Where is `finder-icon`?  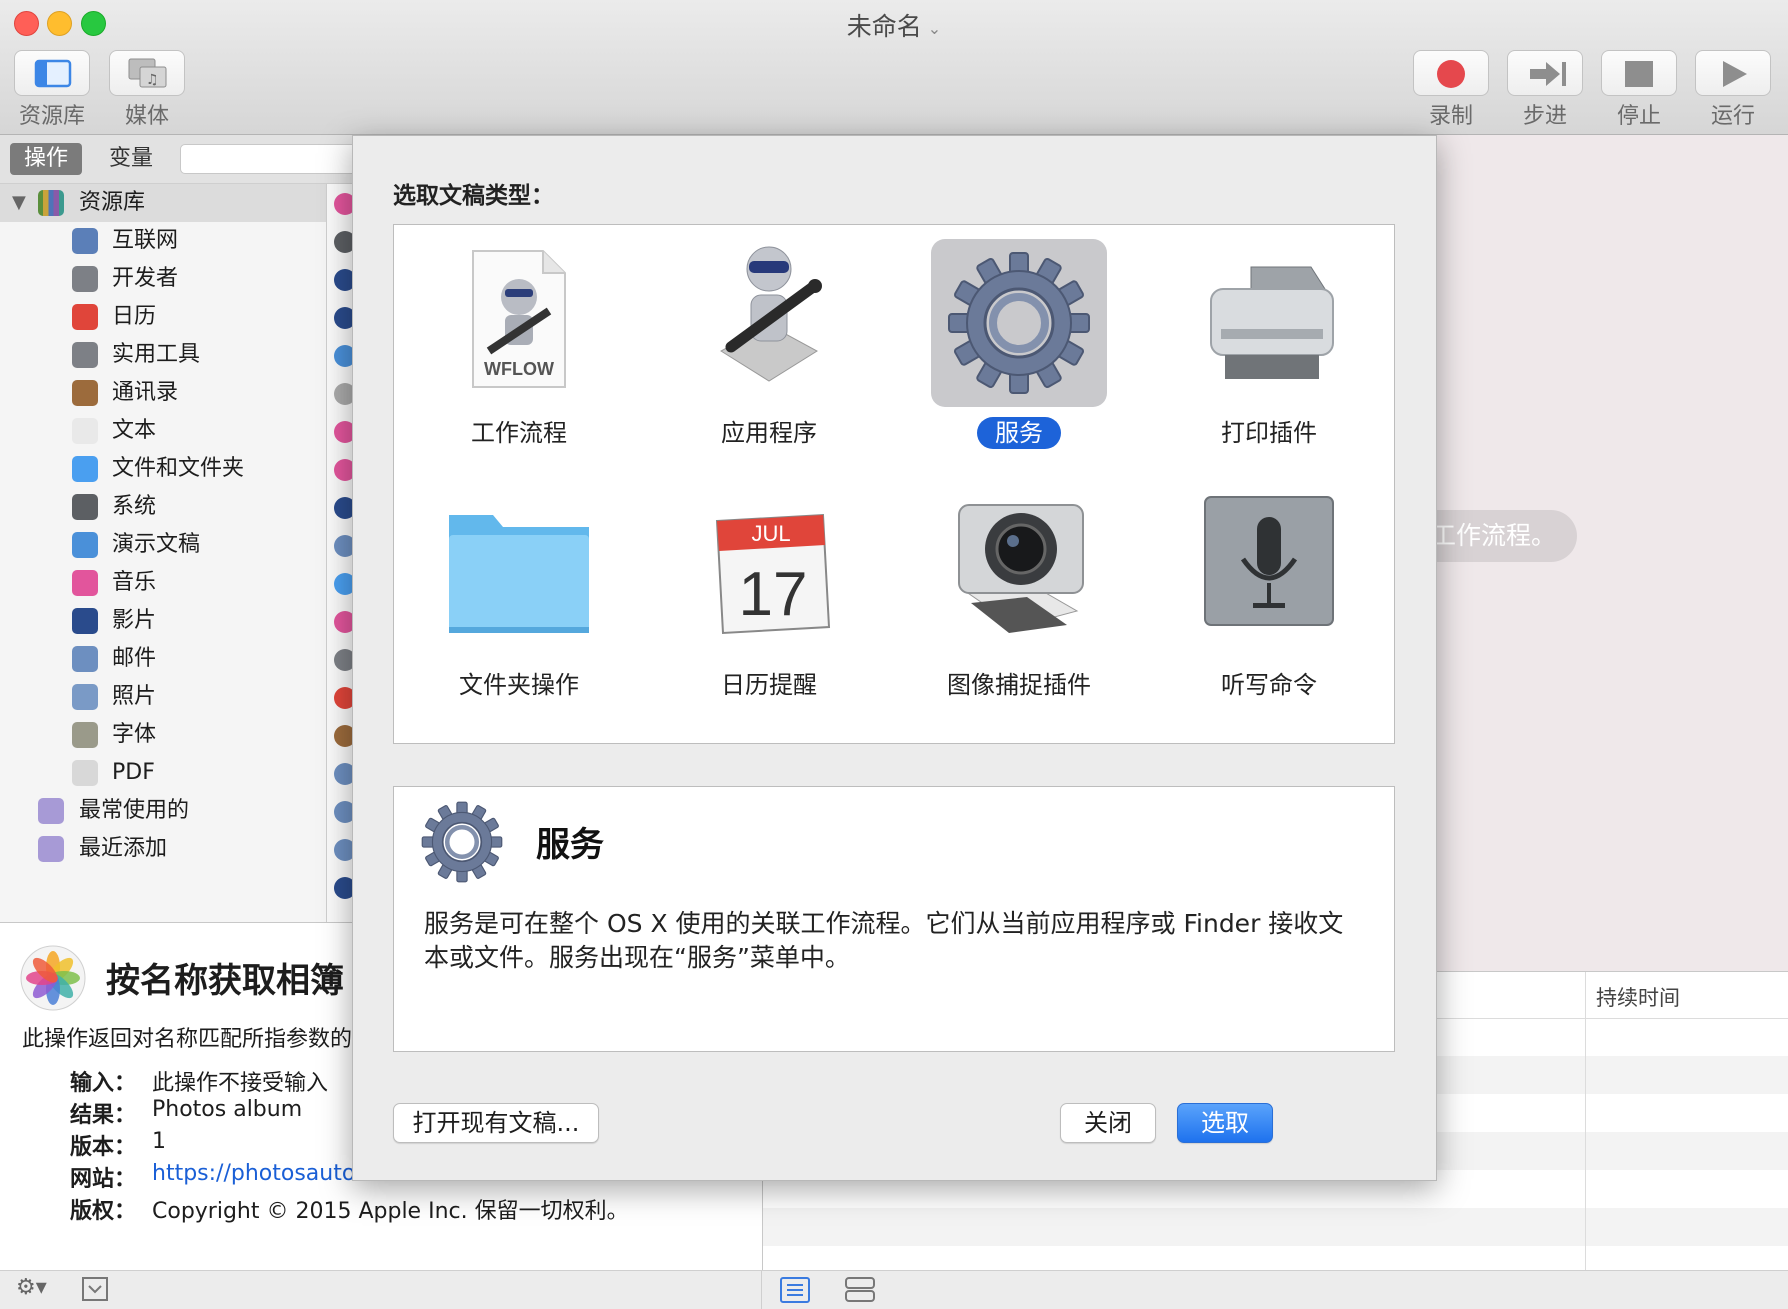
finder-icon is located at coordinates (85, 469).